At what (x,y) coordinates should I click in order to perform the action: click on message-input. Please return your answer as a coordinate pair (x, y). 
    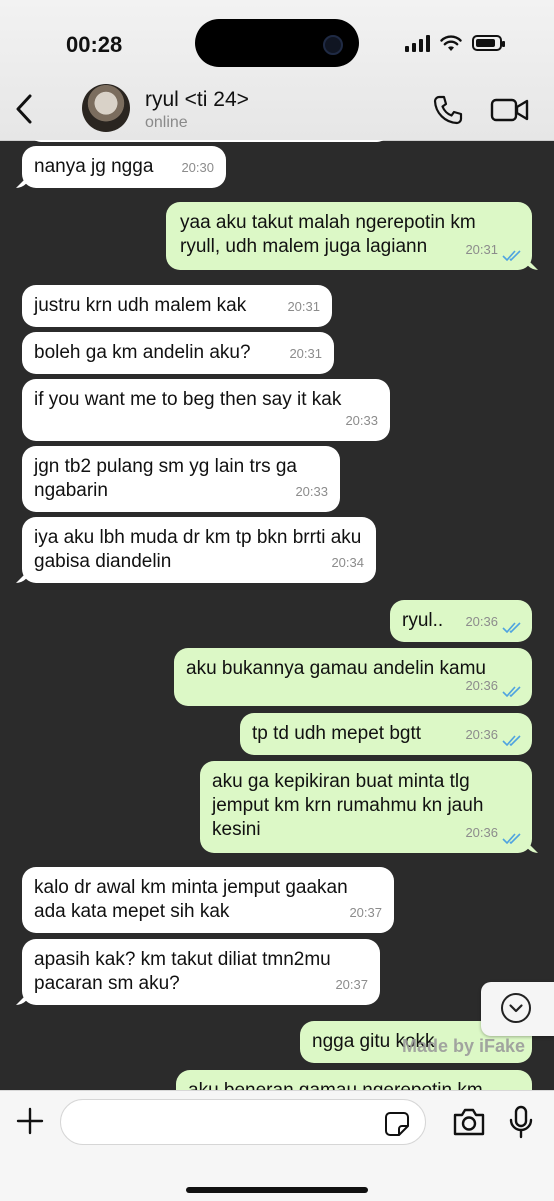
    Looking at the image, I should click on (243, 1122).